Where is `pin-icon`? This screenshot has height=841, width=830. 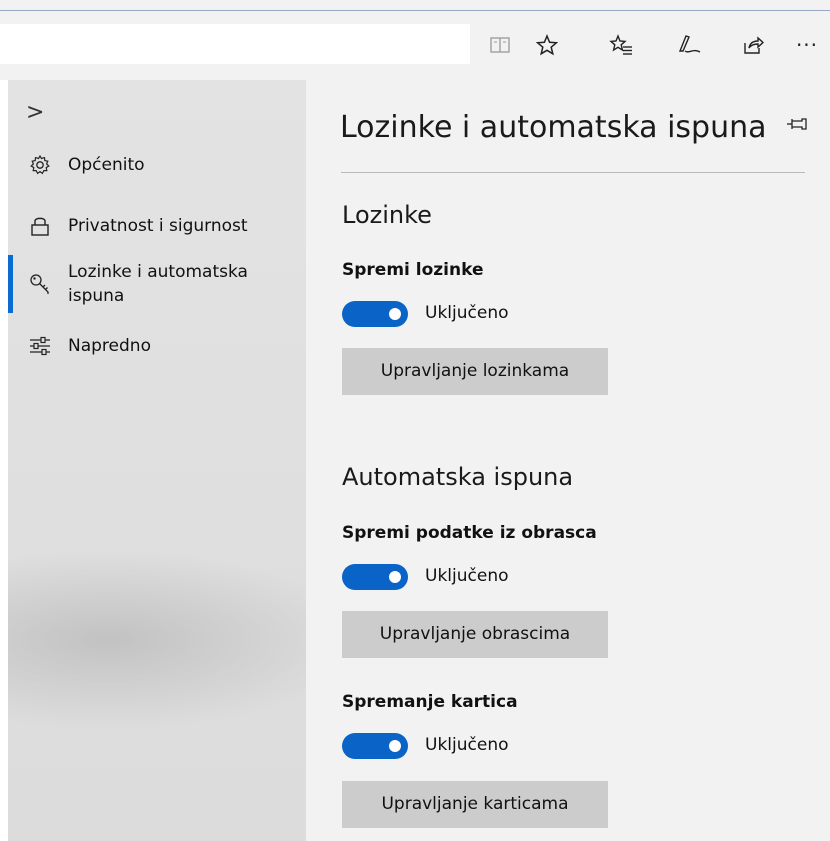
pin-icon is located at coordinates (797, 125).